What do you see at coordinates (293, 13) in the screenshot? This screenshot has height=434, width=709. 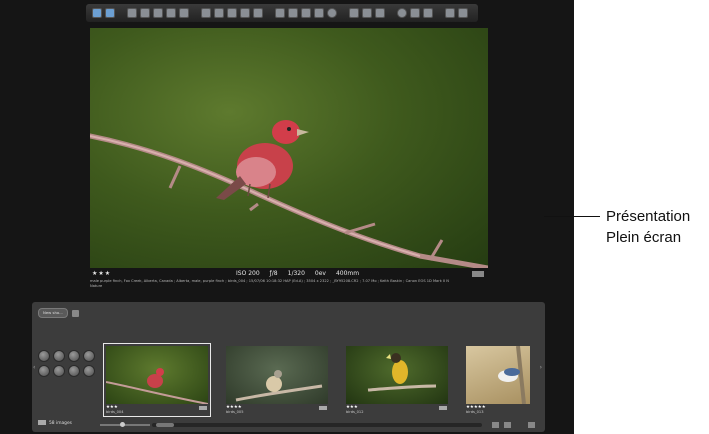 I see `crop-icon` at bounding box center [293, 13].